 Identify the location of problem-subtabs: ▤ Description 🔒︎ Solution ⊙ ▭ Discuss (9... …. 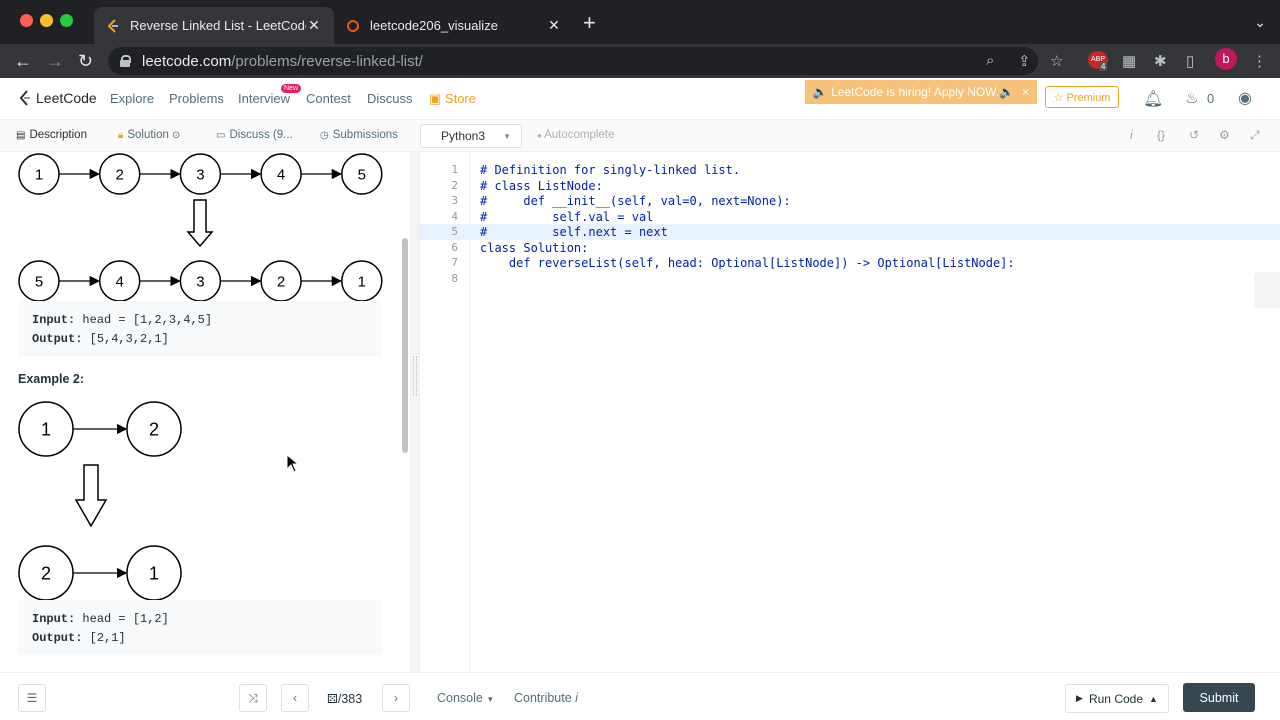
(640, 136).